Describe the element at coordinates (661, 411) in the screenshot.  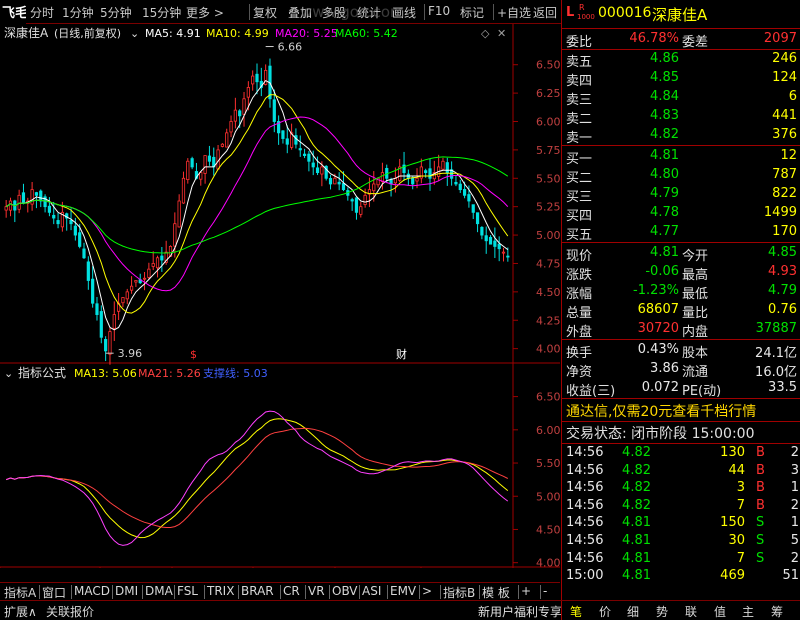
I see `promo-text: 通达信,仅需20元查看千档行情` at that location.